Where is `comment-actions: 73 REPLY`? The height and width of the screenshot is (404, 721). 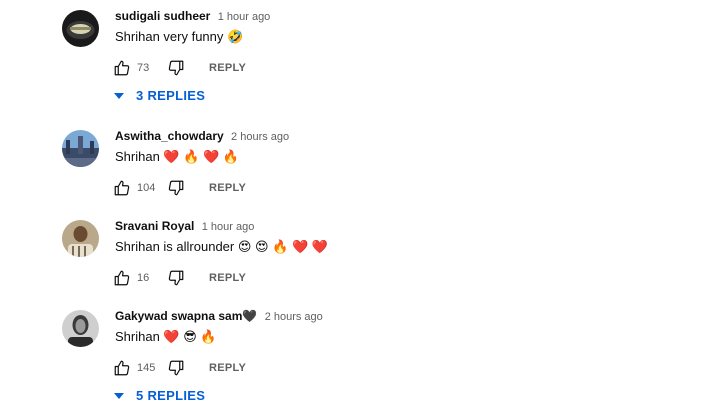
comment-actions: 73 REPLY is located at coordinates (179, 68).